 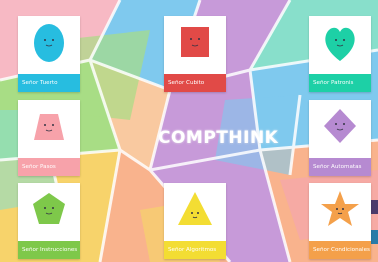 What do you see at coordinates (49, 208) in the screenshot?
I see `pentagon-character-icon` at bounding box center [49, 208].